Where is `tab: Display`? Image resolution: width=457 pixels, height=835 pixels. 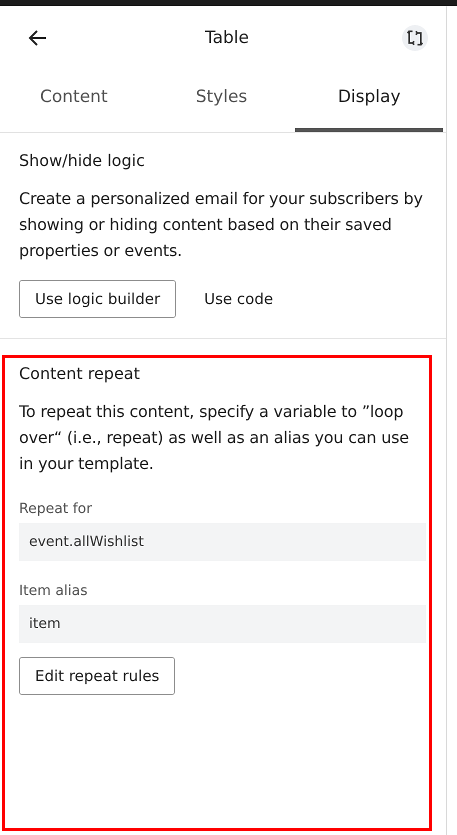
tab: Display is located at coordinates (369, 101).